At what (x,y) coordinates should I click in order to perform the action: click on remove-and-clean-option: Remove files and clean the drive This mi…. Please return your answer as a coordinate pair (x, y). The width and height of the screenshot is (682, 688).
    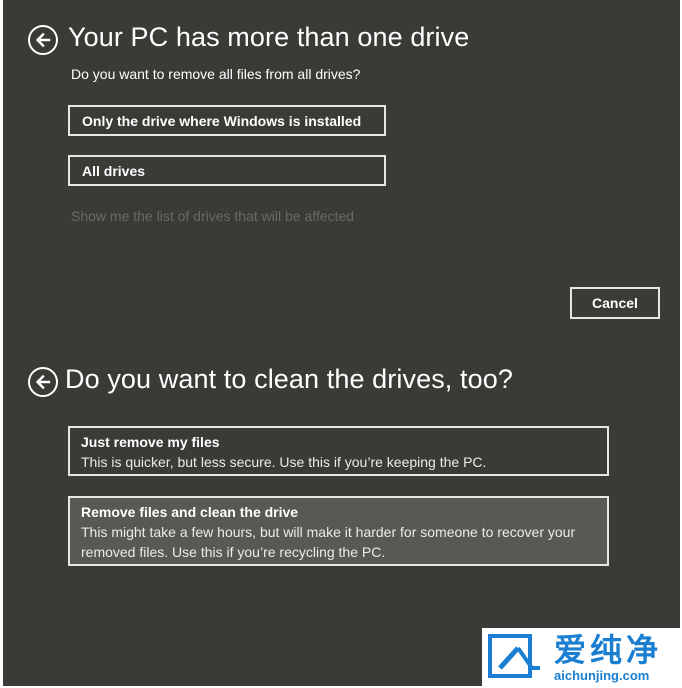
    Looking at the image, I should click on (338, 531).